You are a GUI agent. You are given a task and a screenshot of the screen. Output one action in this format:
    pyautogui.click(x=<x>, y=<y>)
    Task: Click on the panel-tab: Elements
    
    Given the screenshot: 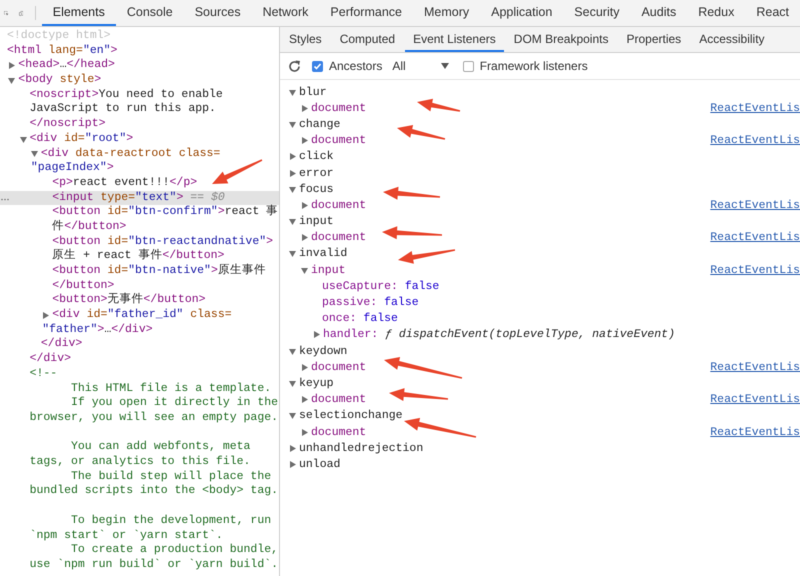 What is the action you would take?
    pyautogui.click(x=79, y=13)
    